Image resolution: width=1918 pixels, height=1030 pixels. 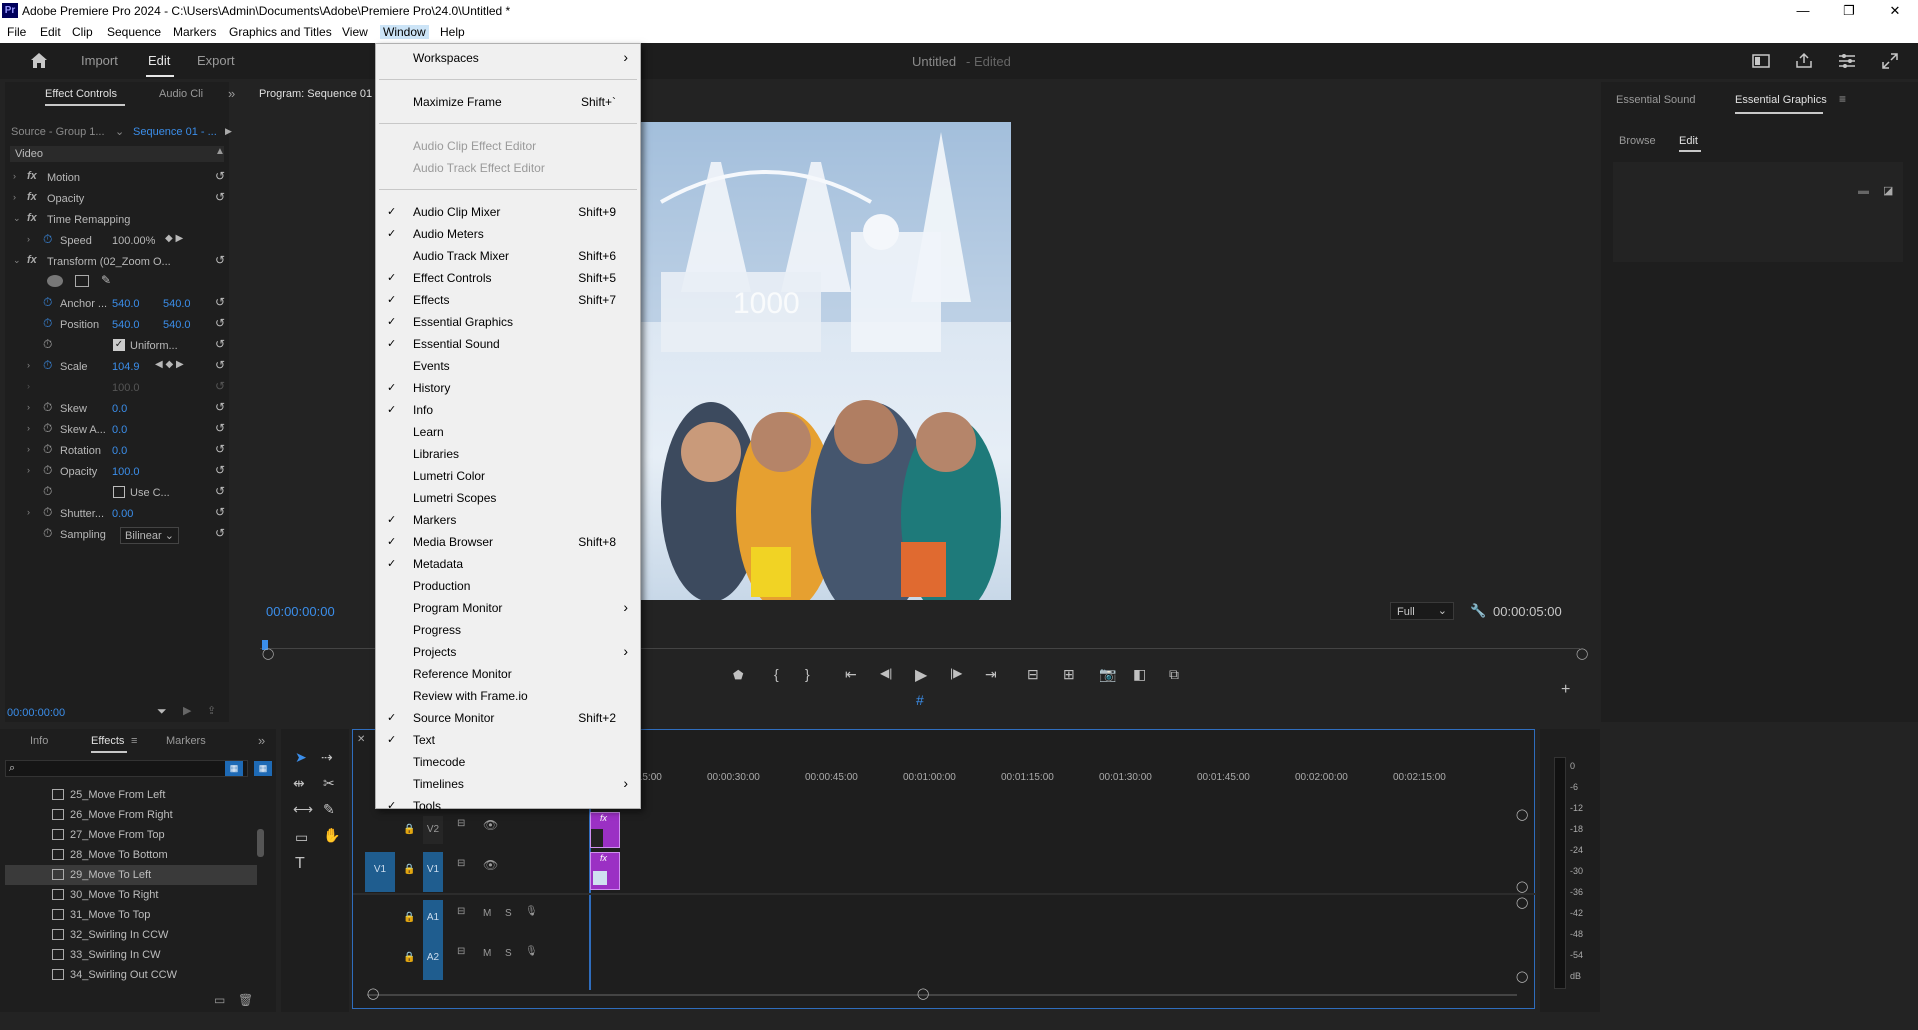 What do you see at coordinates (920, 700) in the screenshot?
I see `safe-margins-icon: #` at bounding box center [920, 700].